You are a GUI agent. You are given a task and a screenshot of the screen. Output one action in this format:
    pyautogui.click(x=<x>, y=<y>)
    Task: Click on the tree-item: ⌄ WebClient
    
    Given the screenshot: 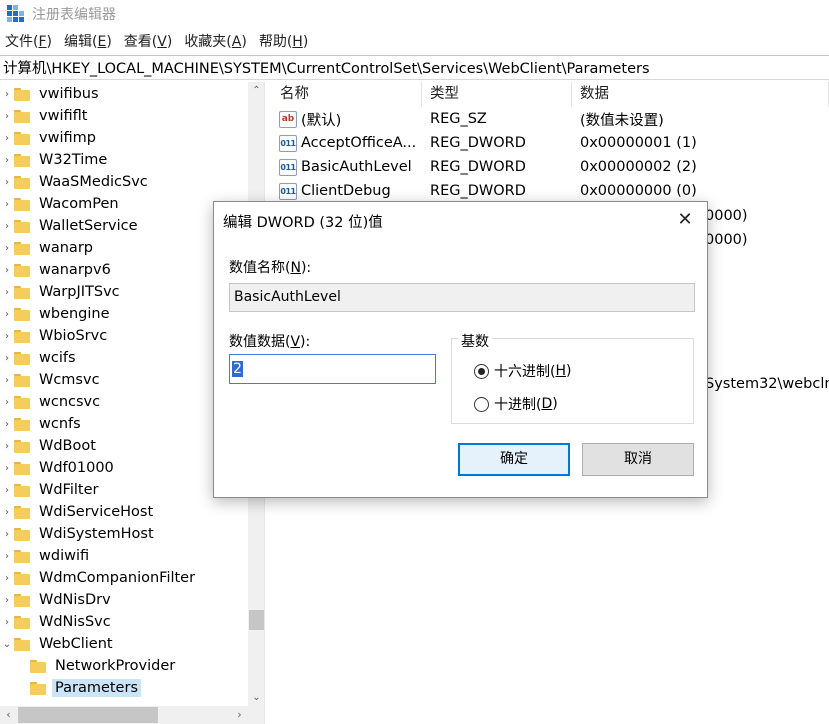 What is the action you would take?
    pyautogui.click(x=124, y=644)
    